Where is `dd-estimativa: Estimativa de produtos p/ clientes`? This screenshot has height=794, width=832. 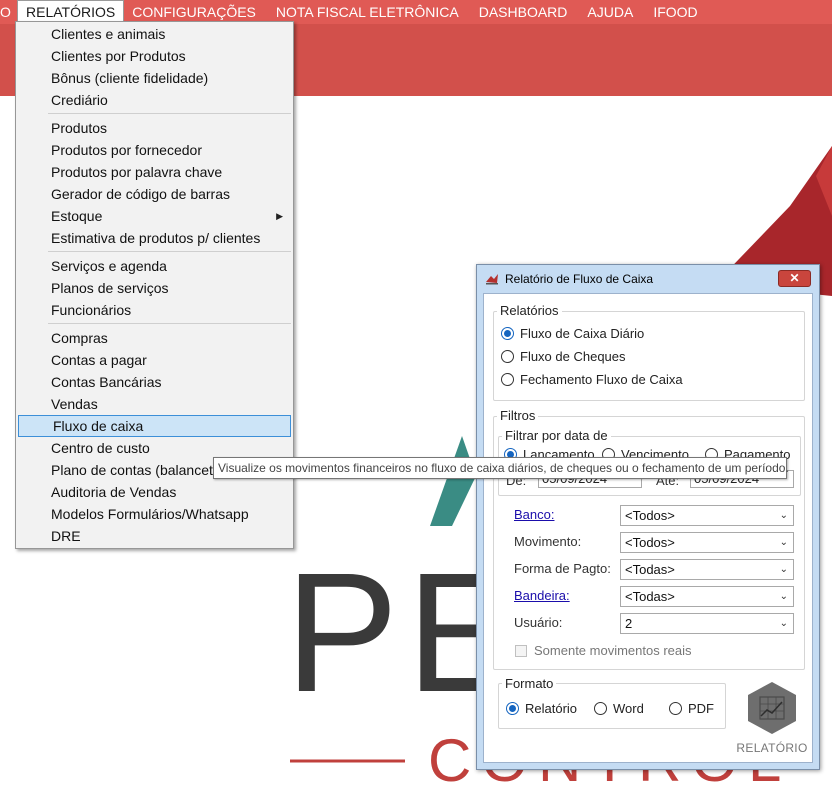 dd-estimativa: Estimativa de produtos p/ clientes is located at coordinates (154, 238).